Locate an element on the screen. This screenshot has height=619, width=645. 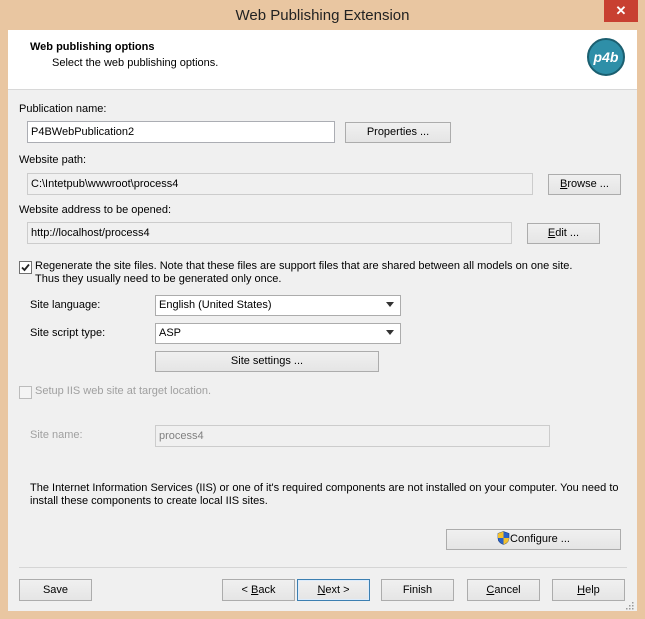
site-name-label: Site name: is located at coordinates (56, 435).